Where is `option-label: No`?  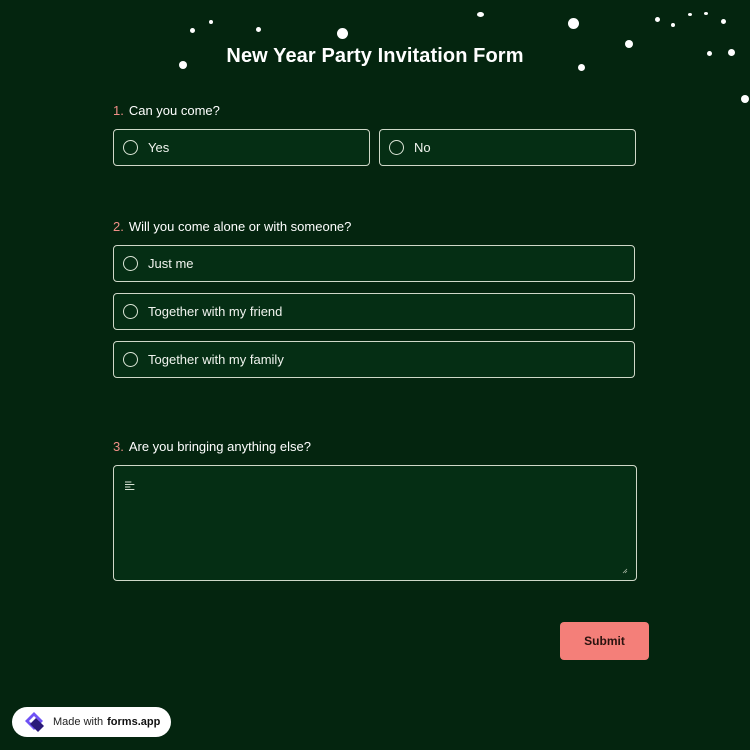 option-label: No is located at coordinates (422, 147).